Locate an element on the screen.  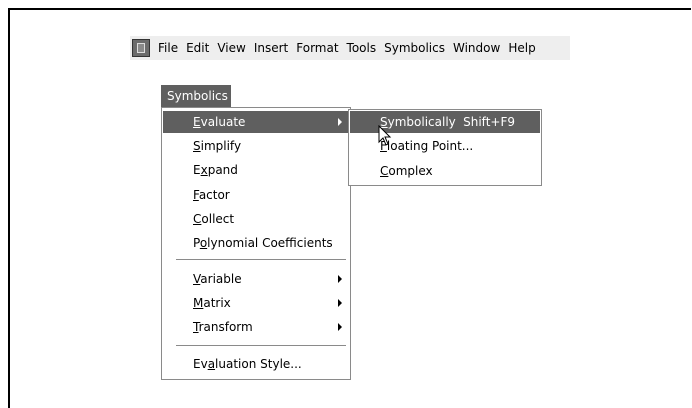
menu-item-variable: Variable is located at coordinates (256, 279).